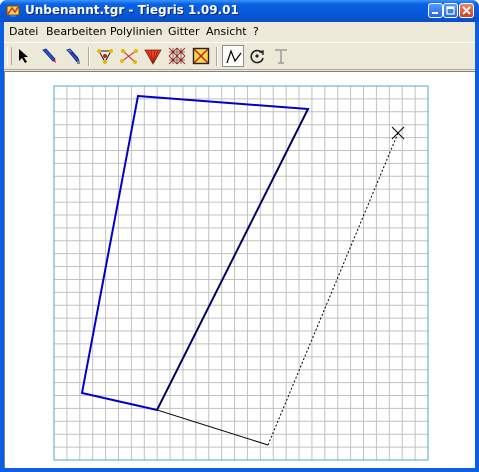  I want to click on maximize-icon, so click(450, 10).